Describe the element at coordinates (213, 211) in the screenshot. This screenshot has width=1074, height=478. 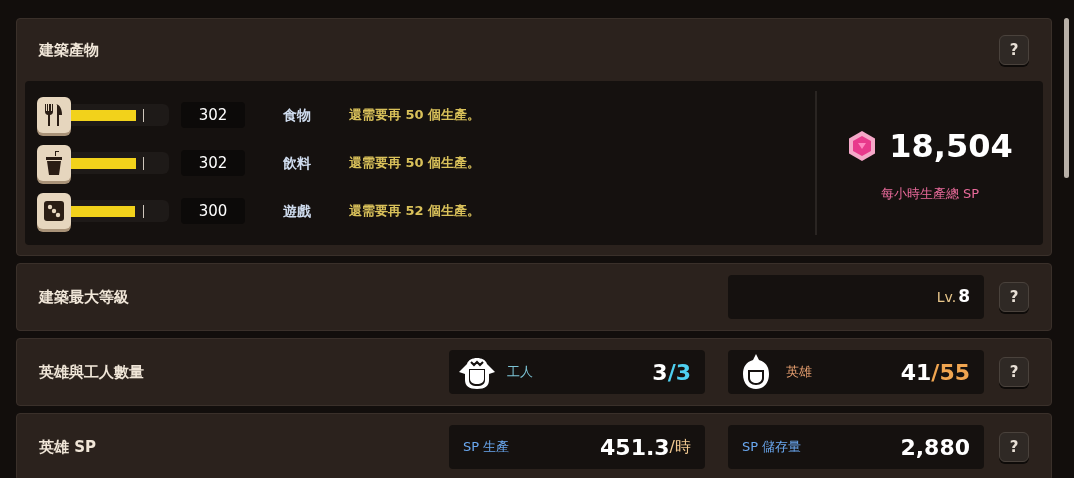
I see `count-value: 300` at that location.